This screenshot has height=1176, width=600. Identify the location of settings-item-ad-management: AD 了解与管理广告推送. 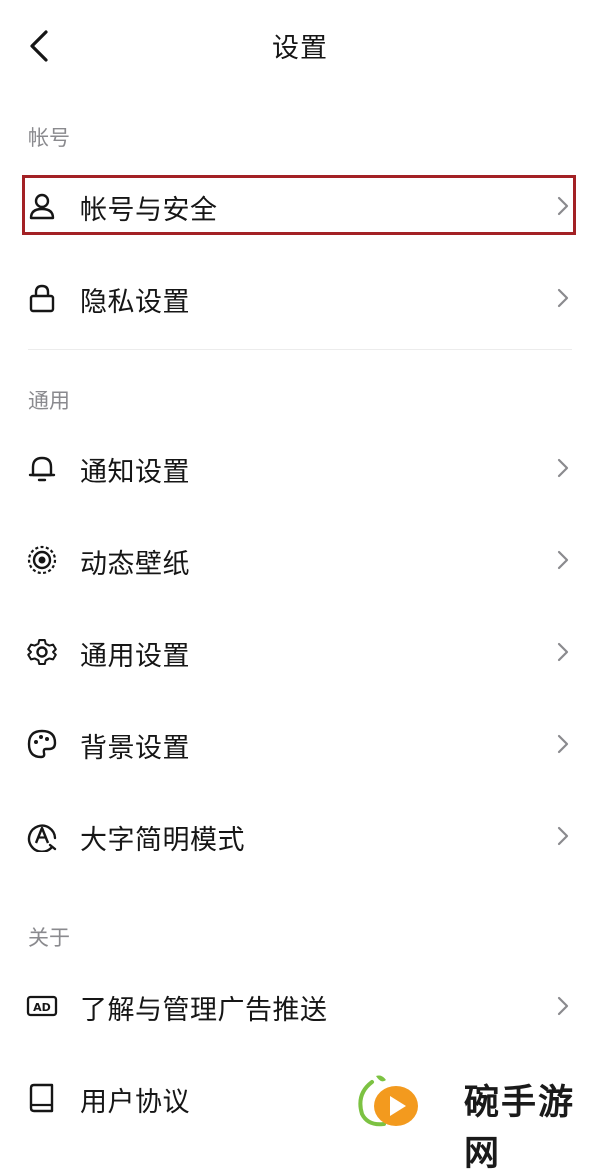
(300, 1005).